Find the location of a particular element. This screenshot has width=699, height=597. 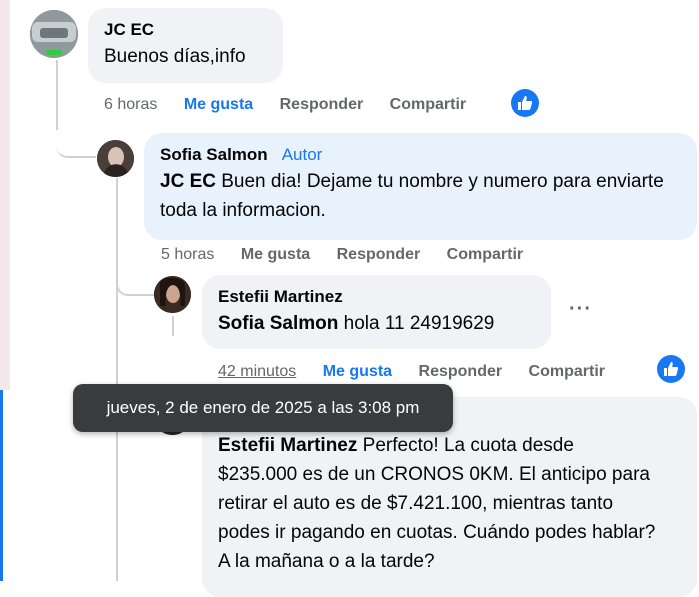

comment-author: JC EC is located at coordinates (185, 30).